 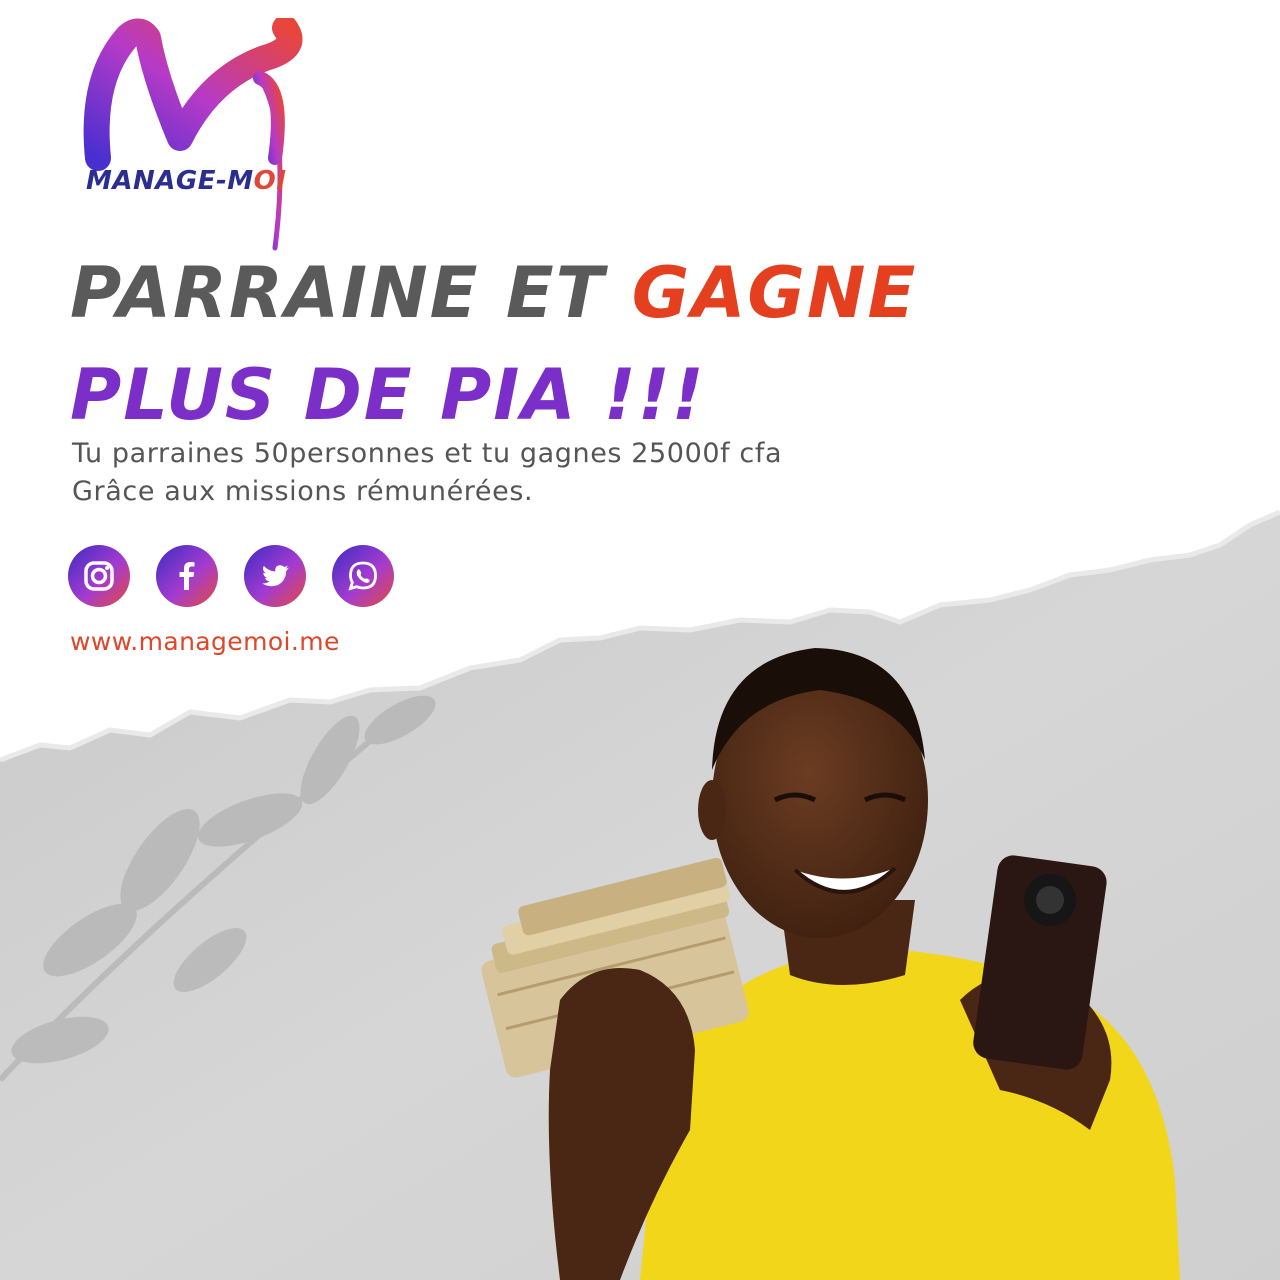 What do you see at coordinates (363, 576) in the screenshot?
I see `whatsapp-icon` at bounding box center [363, 576].